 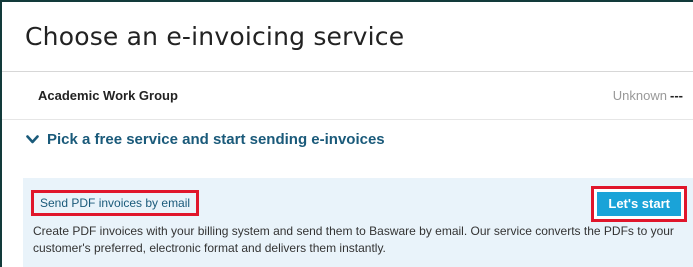 What do you see at coordinates (108, 95) in the screenshot?
I see `organization-name: Academic Work Group` at bounding box center [108, 95].